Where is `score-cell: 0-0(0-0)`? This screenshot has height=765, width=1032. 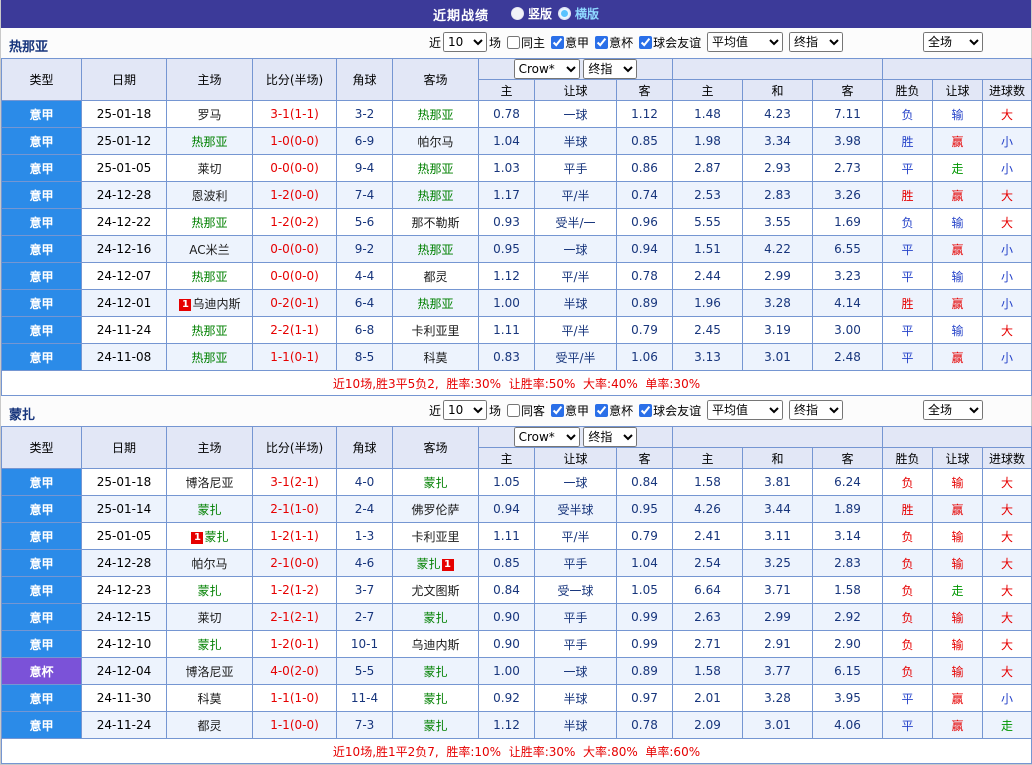 score-cell: 0-0(0-0) is located at coordinates (294, 276).